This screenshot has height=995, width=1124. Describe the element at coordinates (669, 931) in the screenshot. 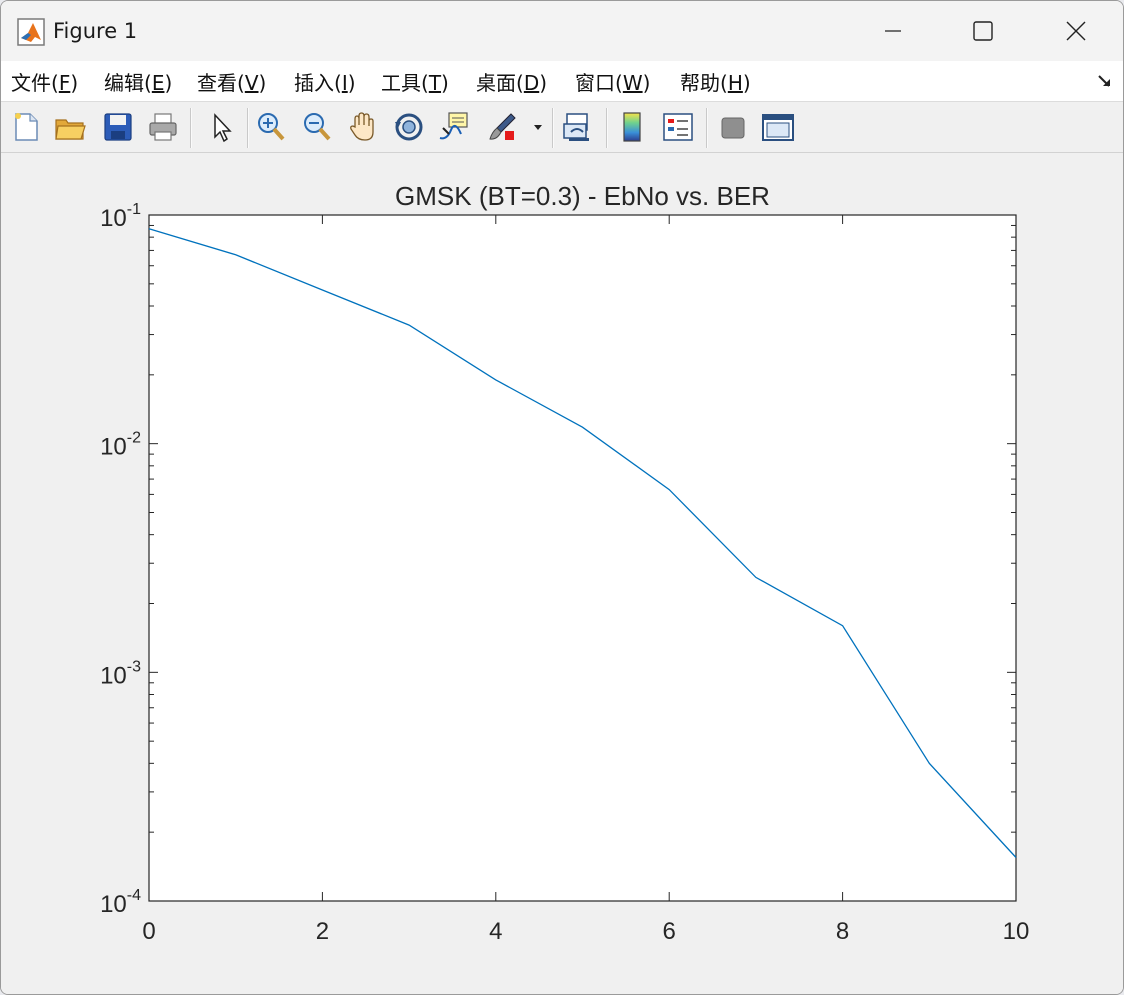

I see `x-tick-label: 6` at that location.